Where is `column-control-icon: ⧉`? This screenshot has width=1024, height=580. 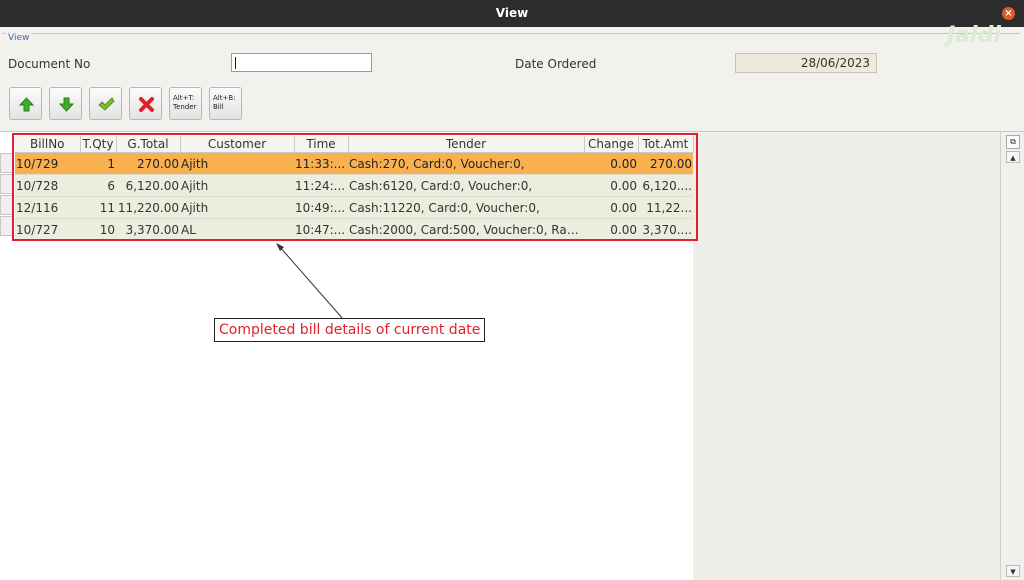
column-control-icon: ⧉ is located at coordinates (1013, 142).